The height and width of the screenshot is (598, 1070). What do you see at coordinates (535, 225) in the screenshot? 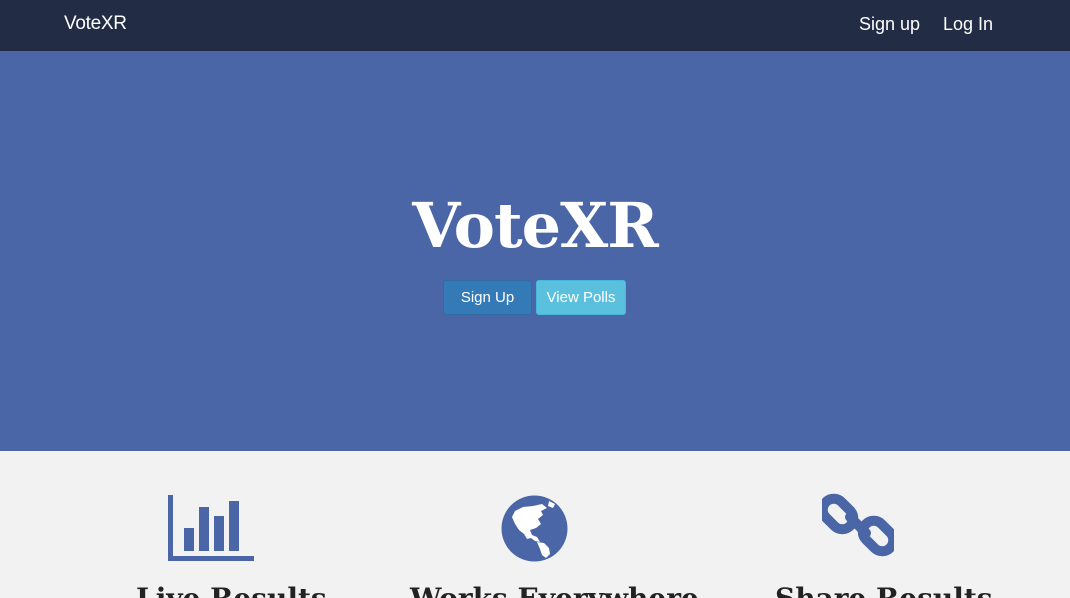
I see `hero-title: VoteXR` at bounding box center [535, 225].